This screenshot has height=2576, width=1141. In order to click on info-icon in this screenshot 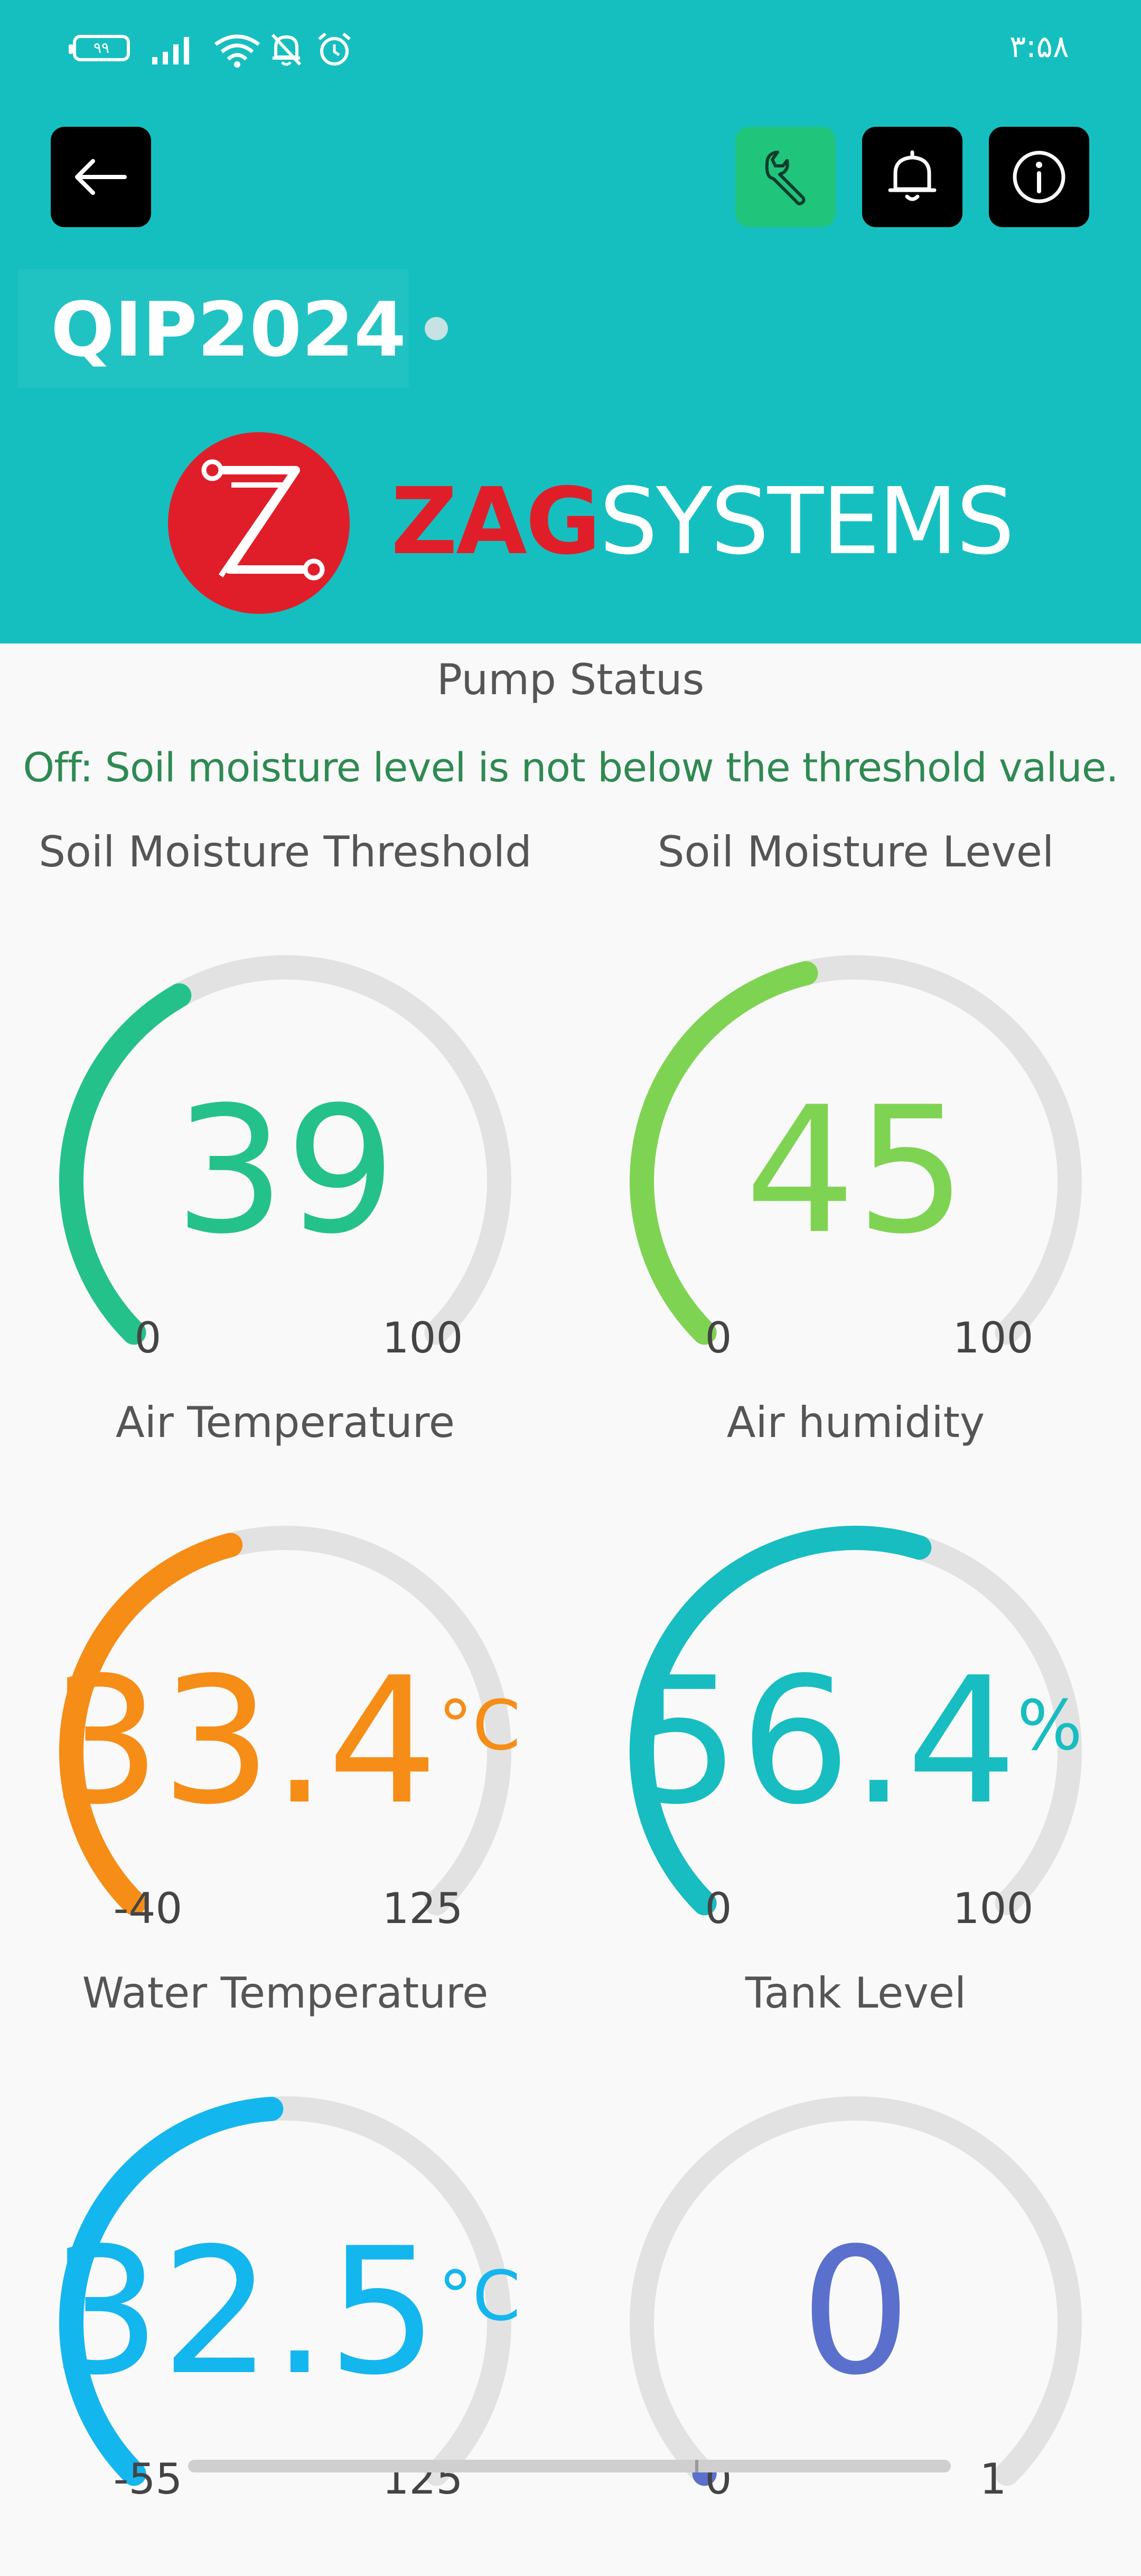, I will do `click(1039, 177)`.